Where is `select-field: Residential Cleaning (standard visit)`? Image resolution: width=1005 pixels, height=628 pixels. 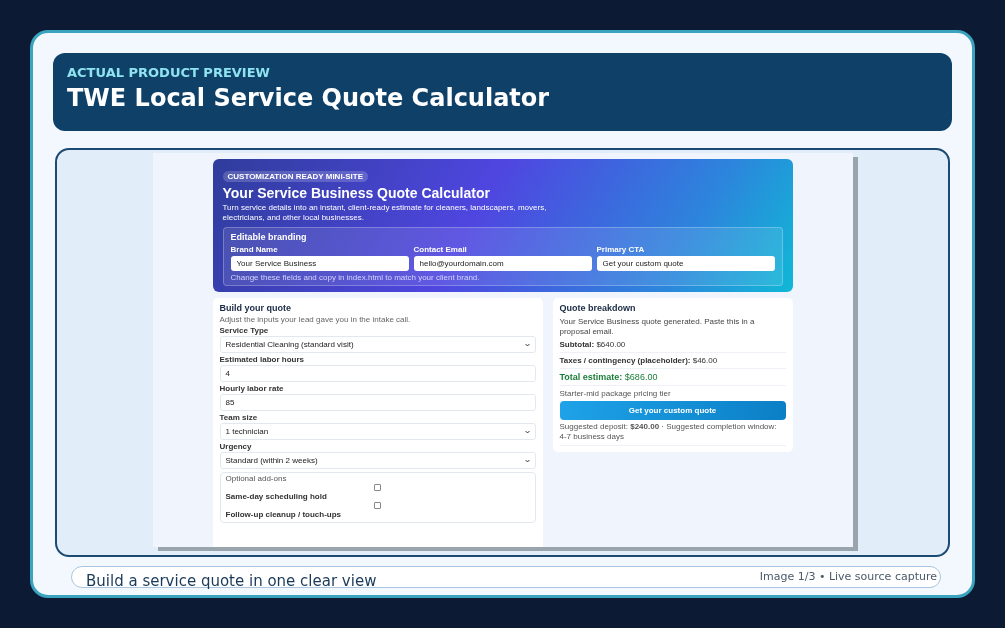 select-field: Residential Cleaning (standard visit) is located at coordinates (377, 344).